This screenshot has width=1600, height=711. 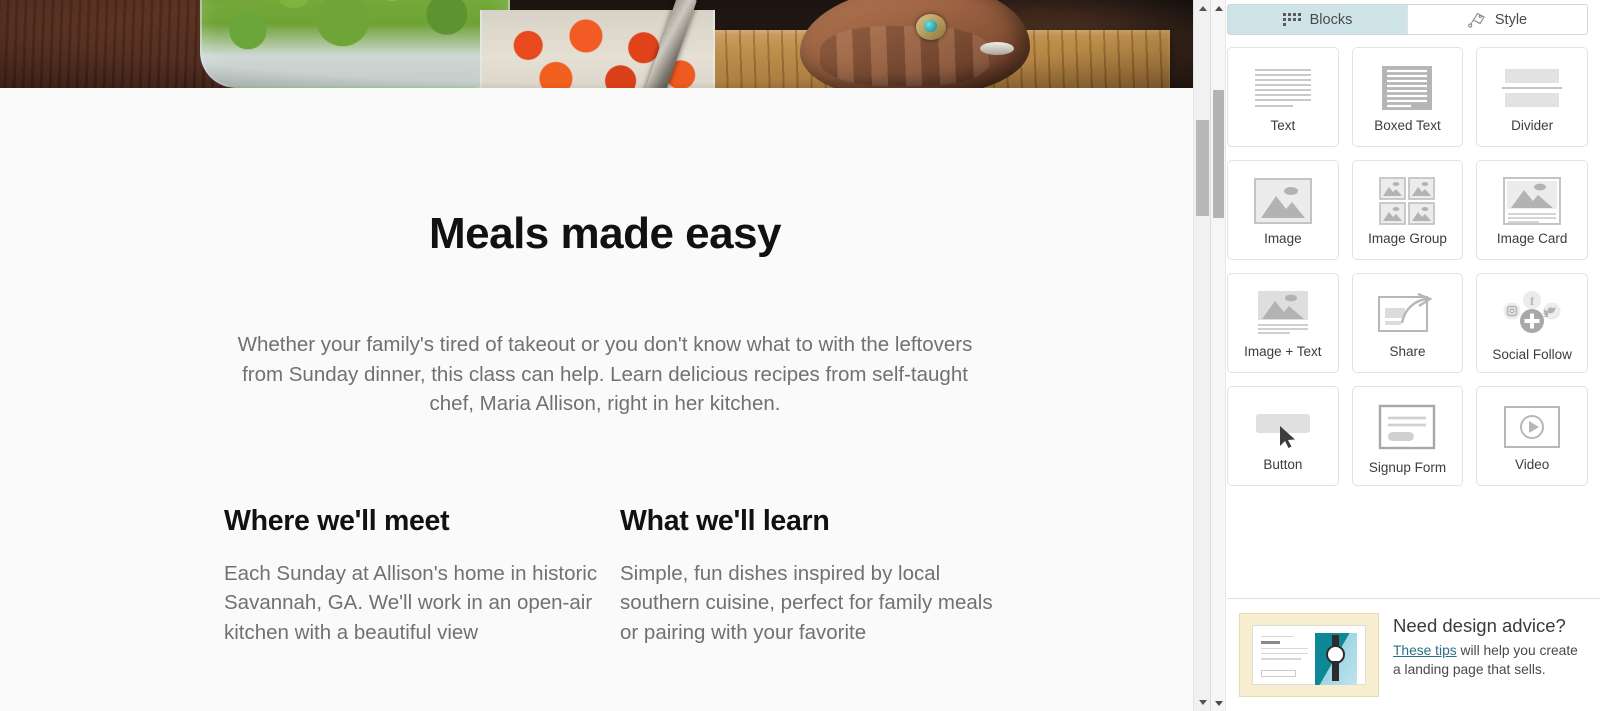 What do you see at coordinates (1532, 314) in the screenshot?
I see `social-follow-icon: f` at bounding box center [1532, 314].